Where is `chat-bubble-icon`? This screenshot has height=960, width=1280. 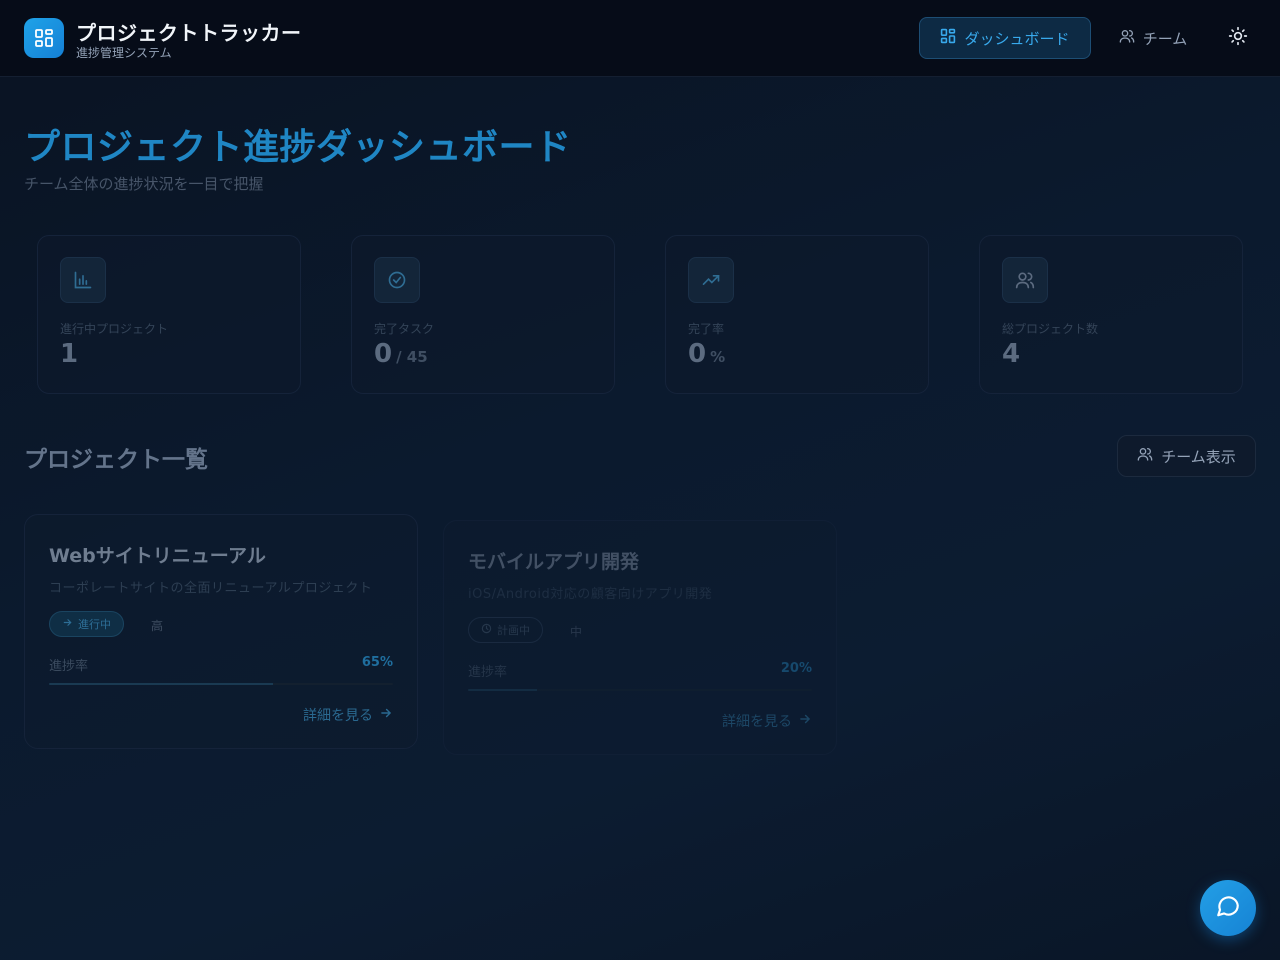
chat-bubble-icon is located at coordinates (1228, 908).